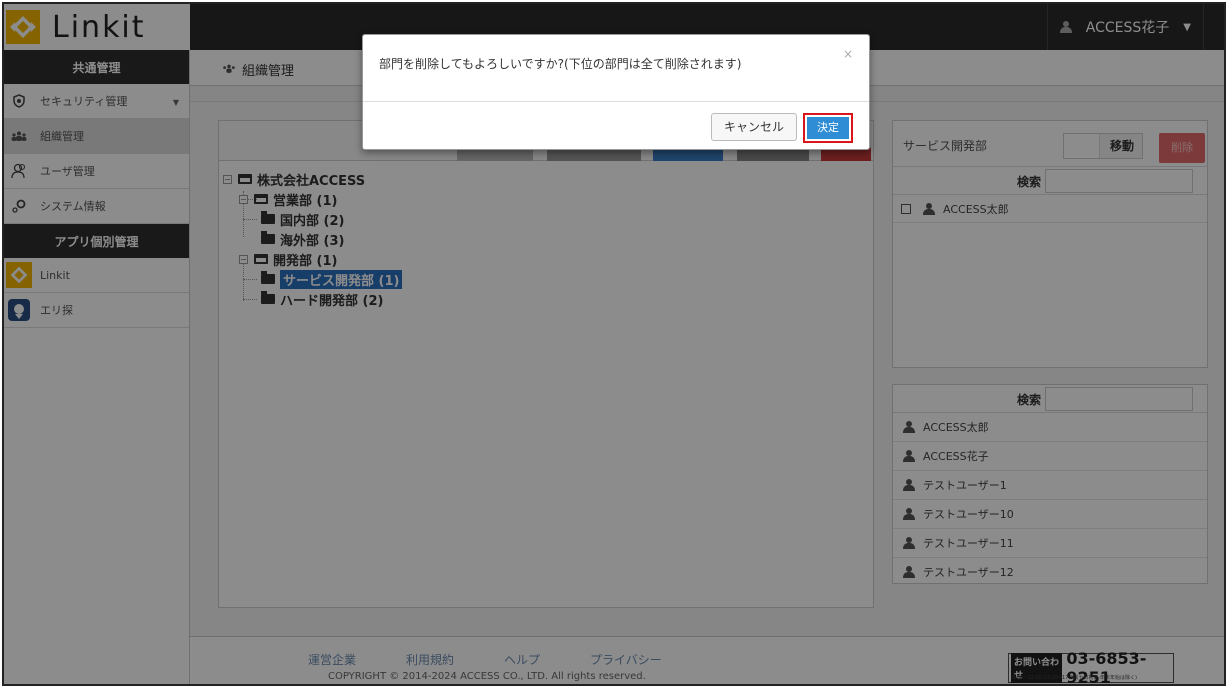  I want to click on confirm-button: 決定, so click(828, 128).